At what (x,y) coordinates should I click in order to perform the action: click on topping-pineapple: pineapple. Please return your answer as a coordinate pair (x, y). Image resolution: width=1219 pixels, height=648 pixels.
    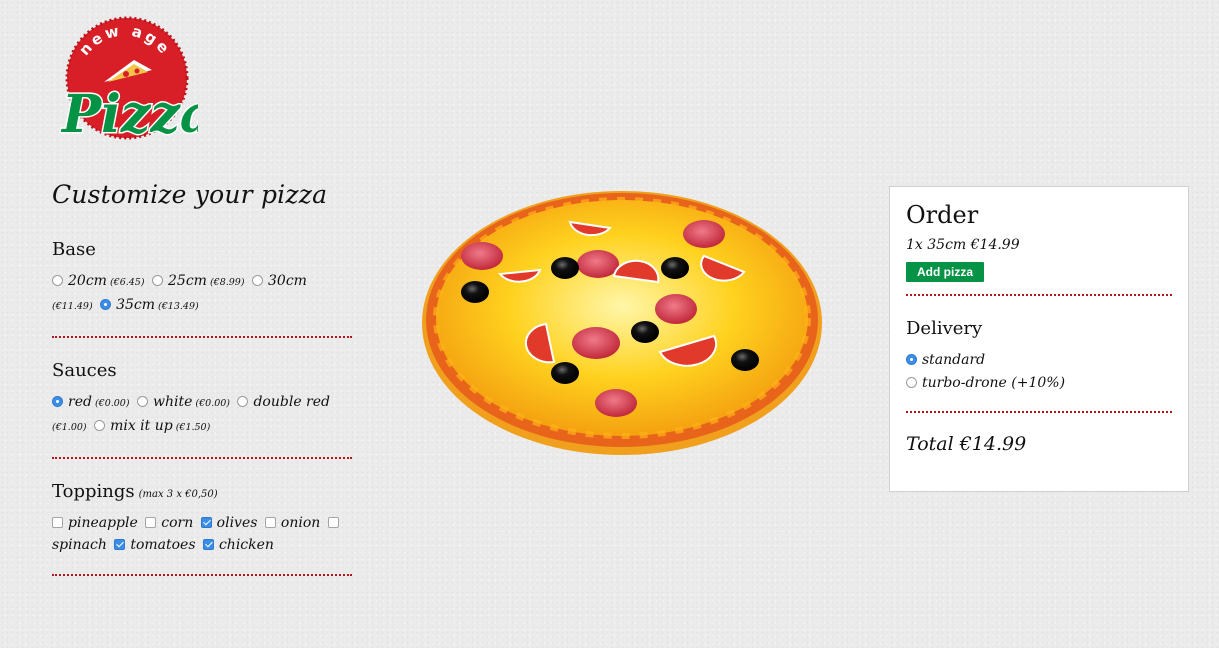
    Looking at the image, I should click on (95, 523).